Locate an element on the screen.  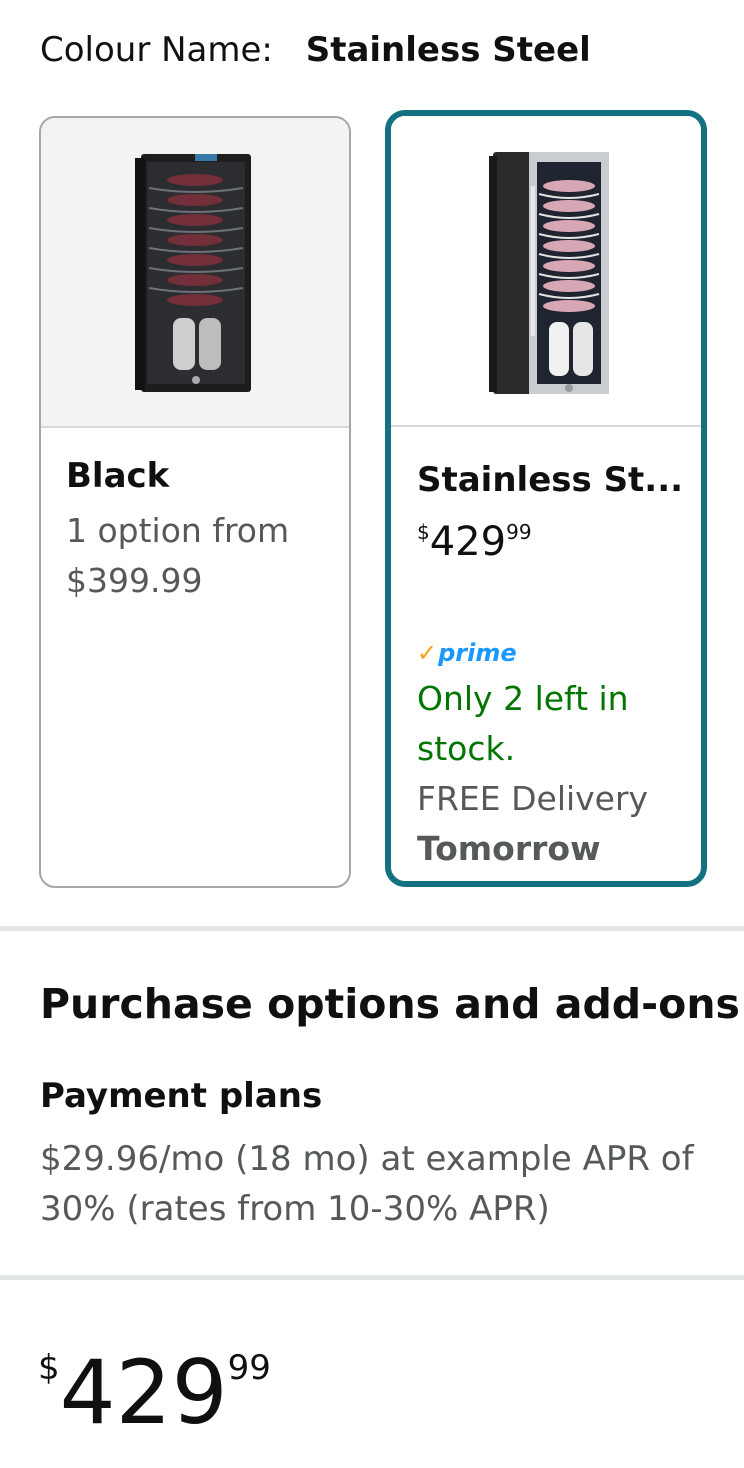
option-availability: 1 option from is located at coordinates (178, 530).